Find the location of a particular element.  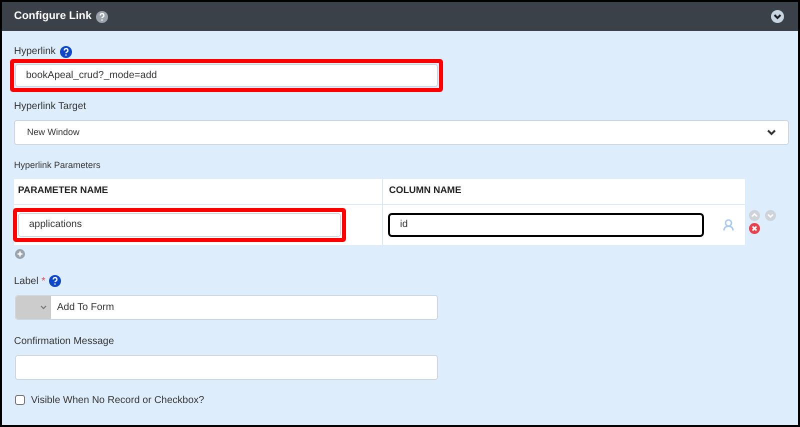

confirmation-message-field is located at coordinates (226, 367).